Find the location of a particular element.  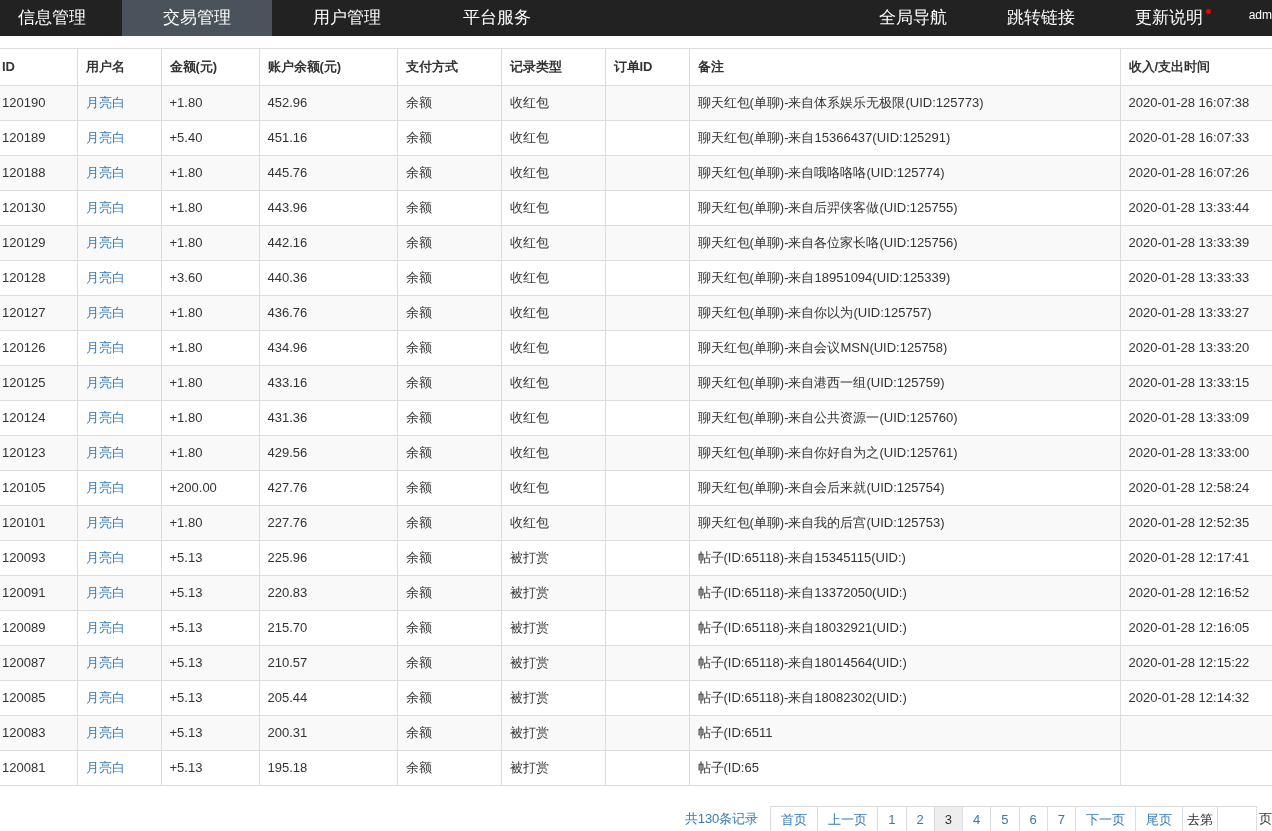

table-cell: 440.36 is located at coordinates (328, 278).